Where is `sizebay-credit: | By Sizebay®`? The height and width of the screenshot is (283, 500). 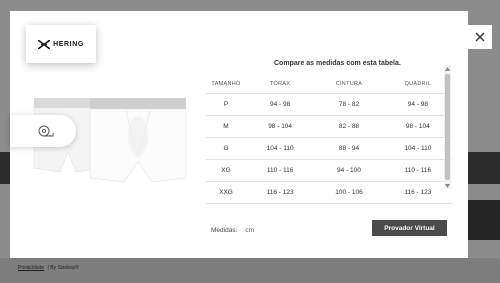
sizebay-credit: | By Sizebay® is located at coordinates (63, 268).